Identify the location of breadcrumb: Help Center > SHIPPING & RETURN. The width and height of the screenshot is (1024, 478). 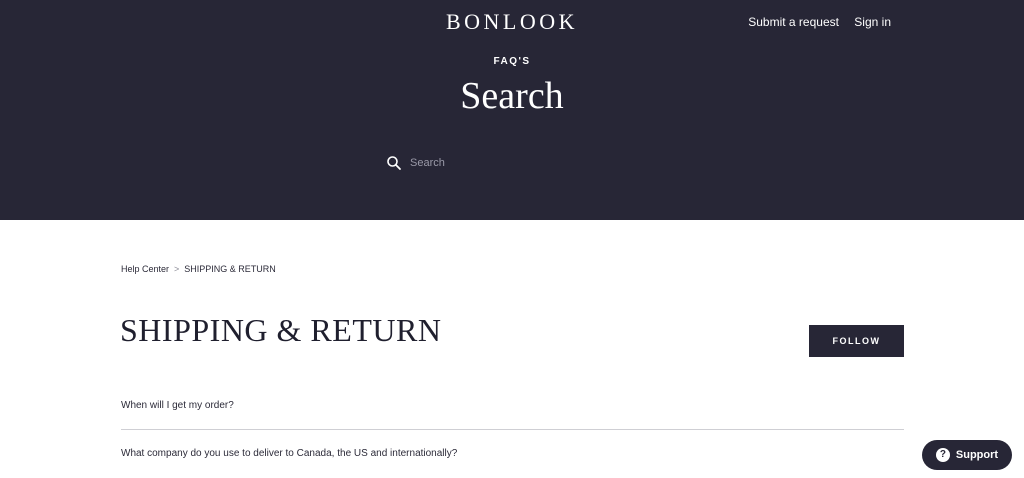
(198, 269).